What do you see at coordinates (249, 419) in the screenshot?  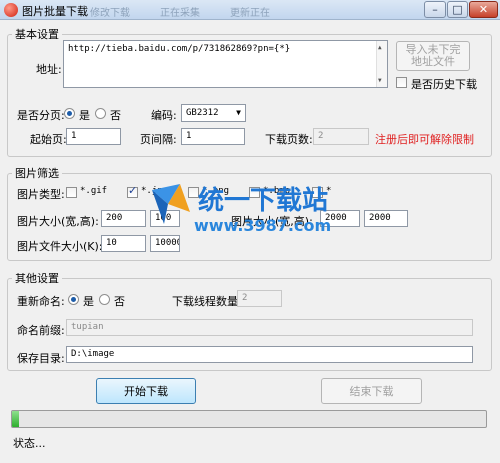 I see `download-progress-bar` at bounding box center [249, 419].